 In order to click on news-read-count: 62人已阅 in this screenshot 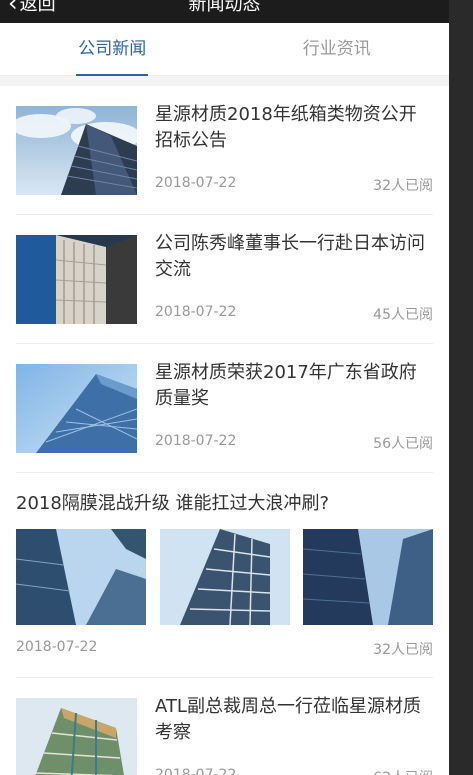, I will do `click(403, 771)`.